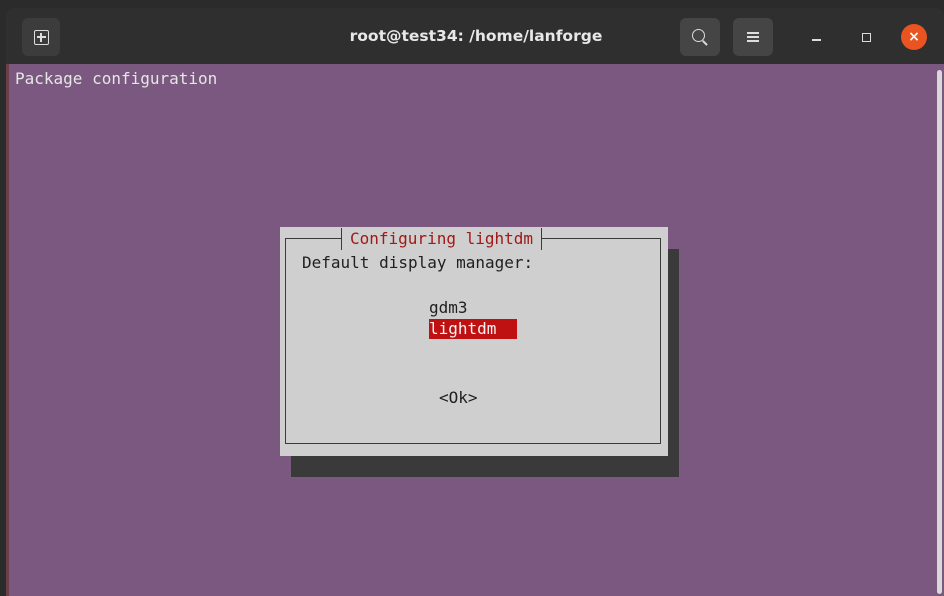 The height and width of the screenshot is (596, 944). I want to click on maximize-button, so click(866, 37).